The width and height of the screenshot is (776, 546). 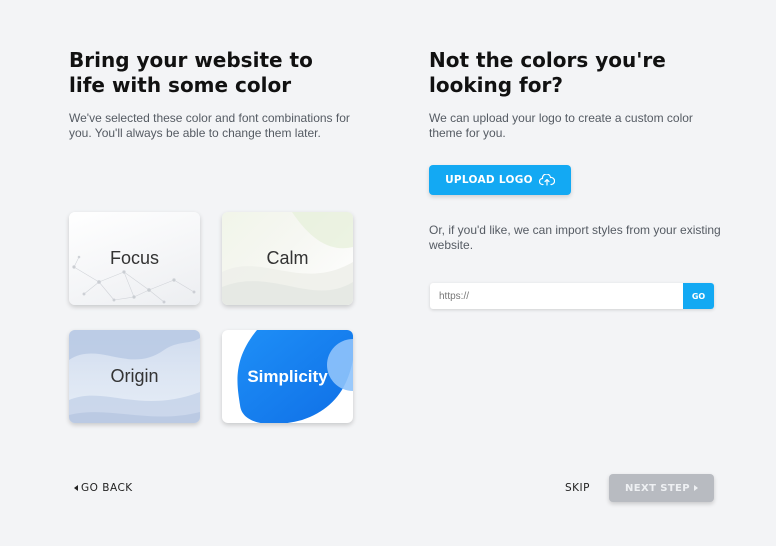 I want to click on cloud-upload-icon, so click(x=546, y=180).